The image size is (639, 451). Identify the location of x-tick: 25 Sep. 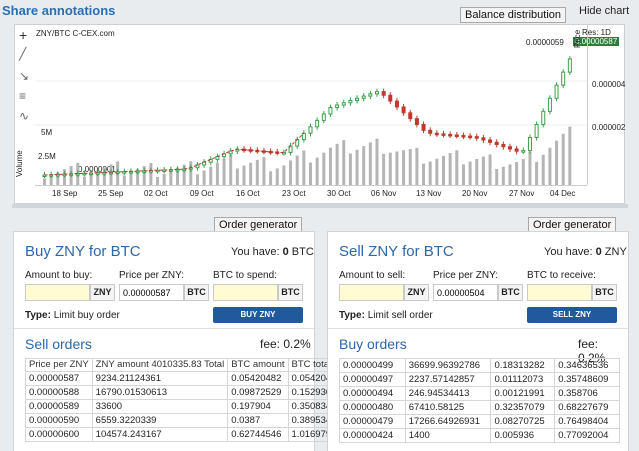
(111, 193).